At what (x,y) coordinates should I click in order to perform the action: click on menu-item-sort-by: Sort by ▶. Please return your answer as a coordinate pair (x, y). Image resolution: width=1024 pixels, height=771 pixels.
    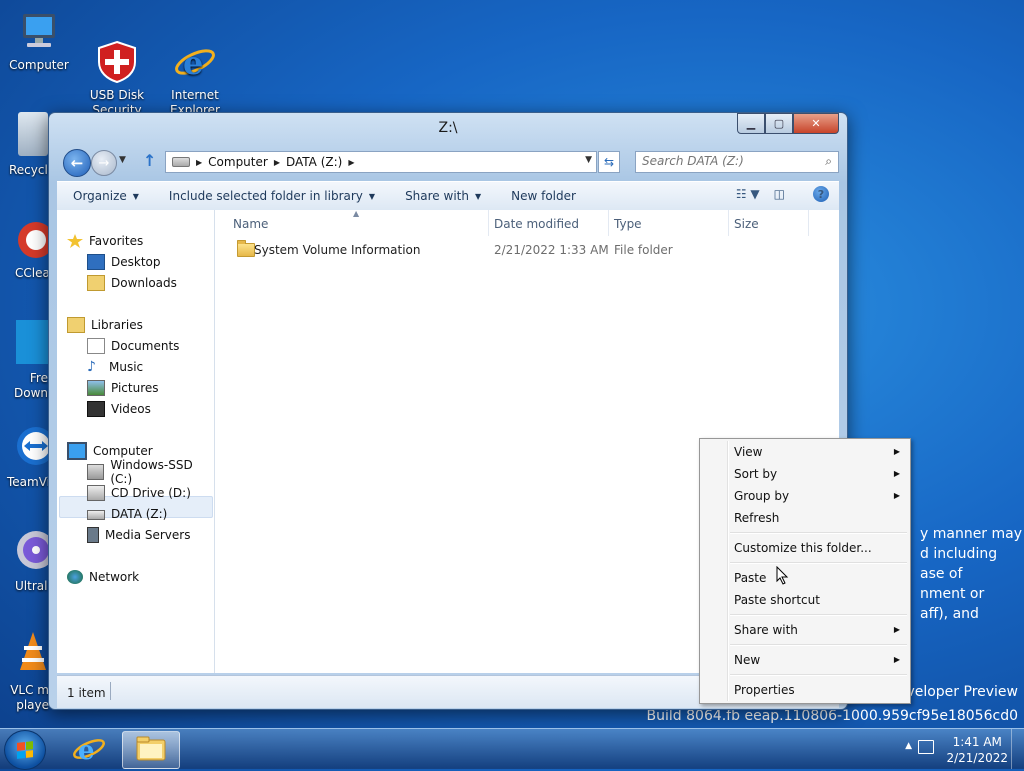
    Looking at the image, I should click on (819, 474).